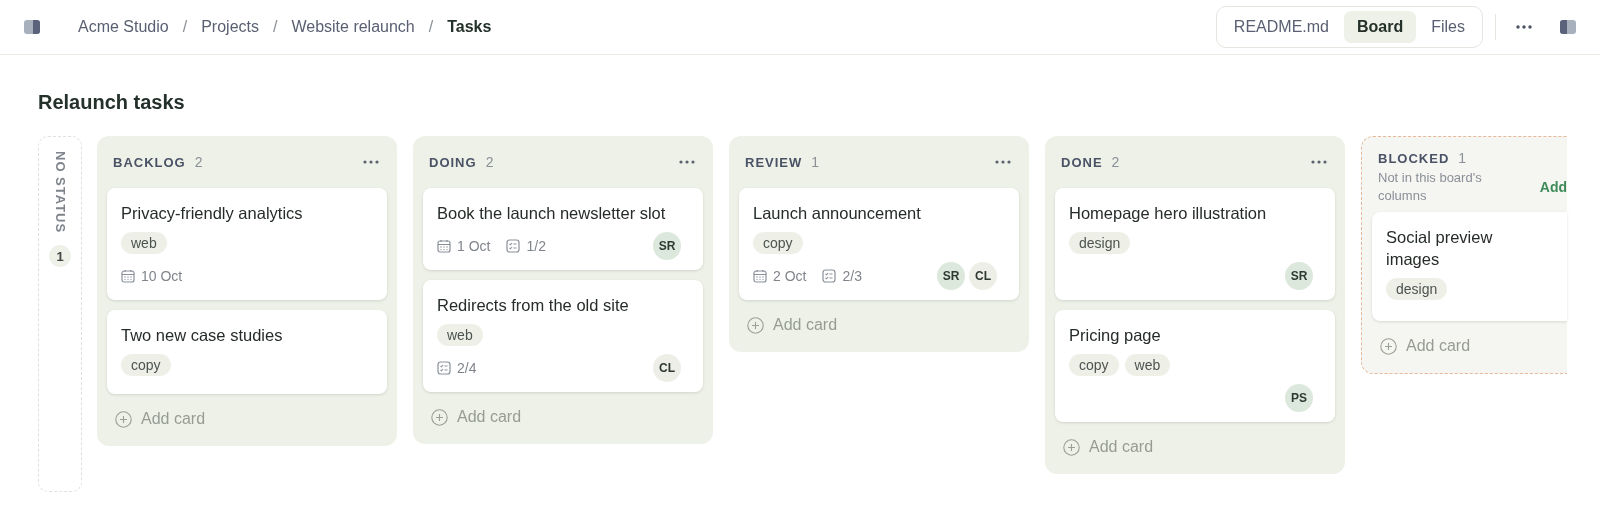 This screenshot has width=1600, height=530. I want to click on add-link: Add, so click(1553, 186).